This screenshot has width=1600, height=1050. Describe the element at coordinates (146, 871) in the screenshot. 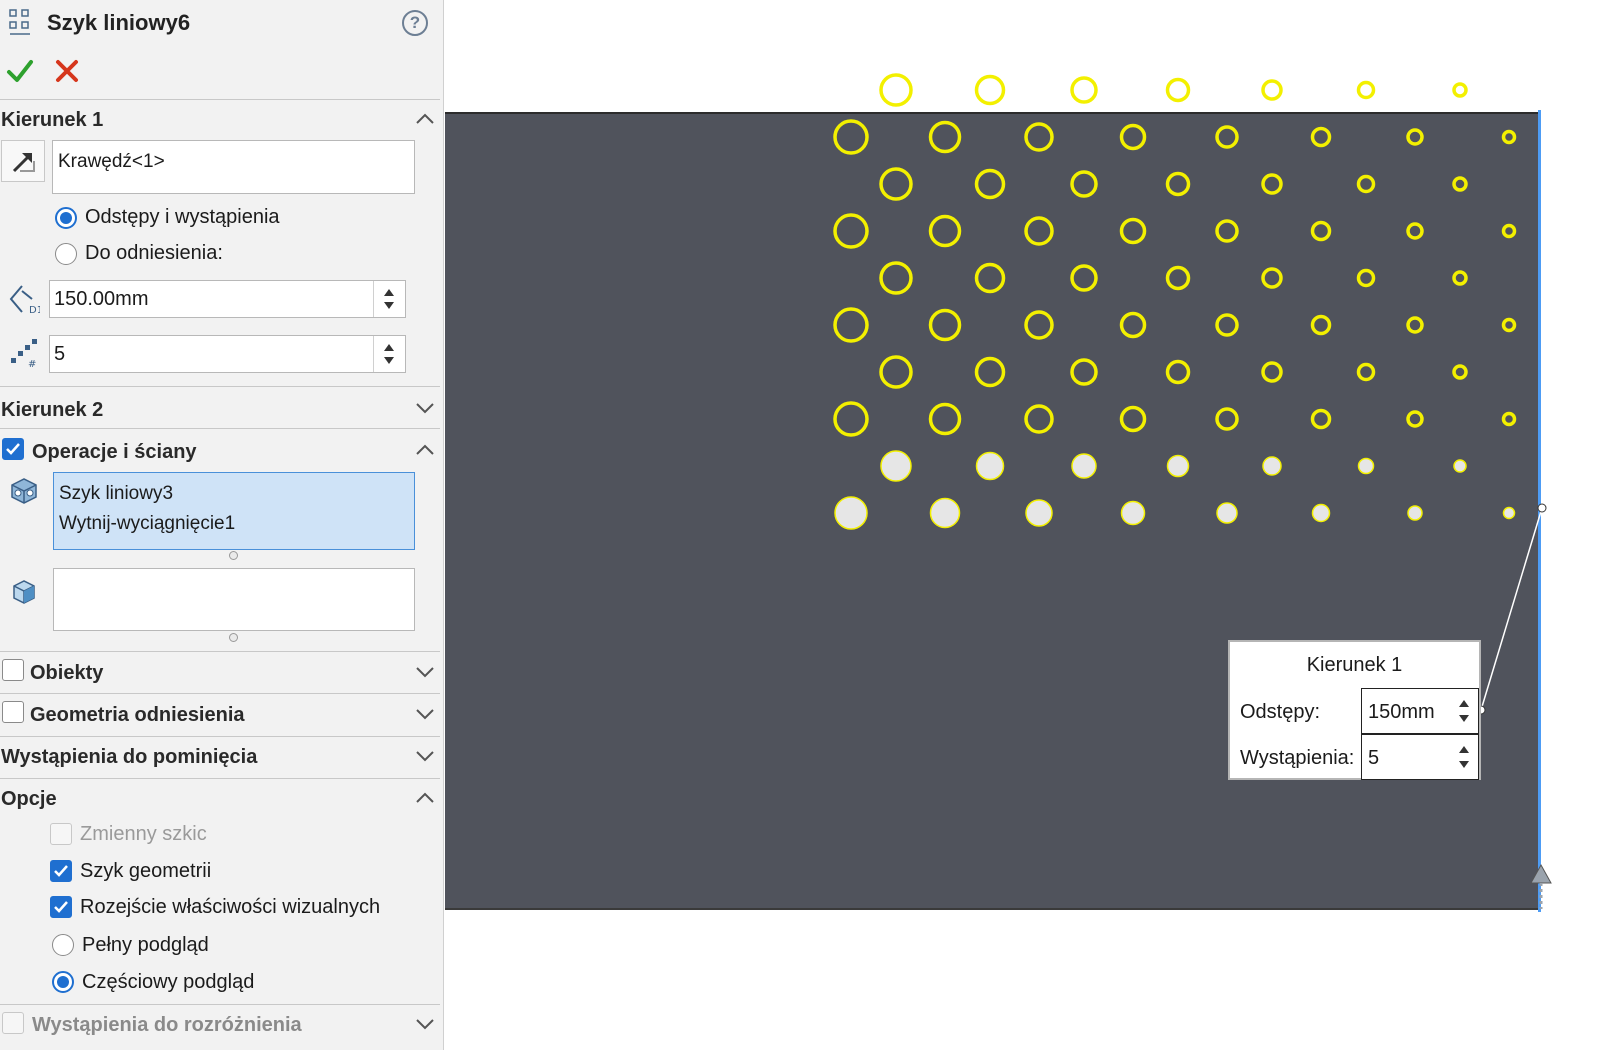

I see `geometry-pattern-label: Szyk geometrii` at that location.